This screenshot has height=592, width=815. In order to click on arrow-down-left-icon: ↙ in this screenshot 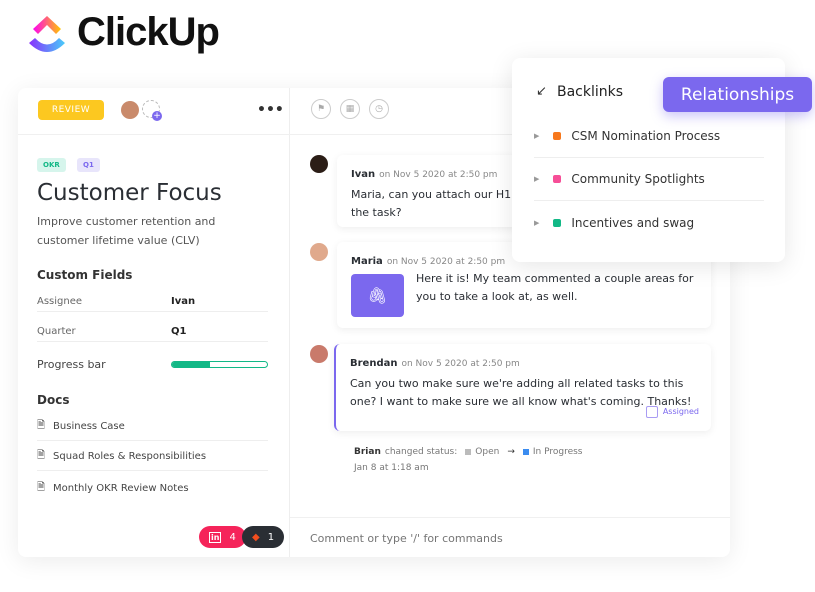, I will do `click(541, 91)`.